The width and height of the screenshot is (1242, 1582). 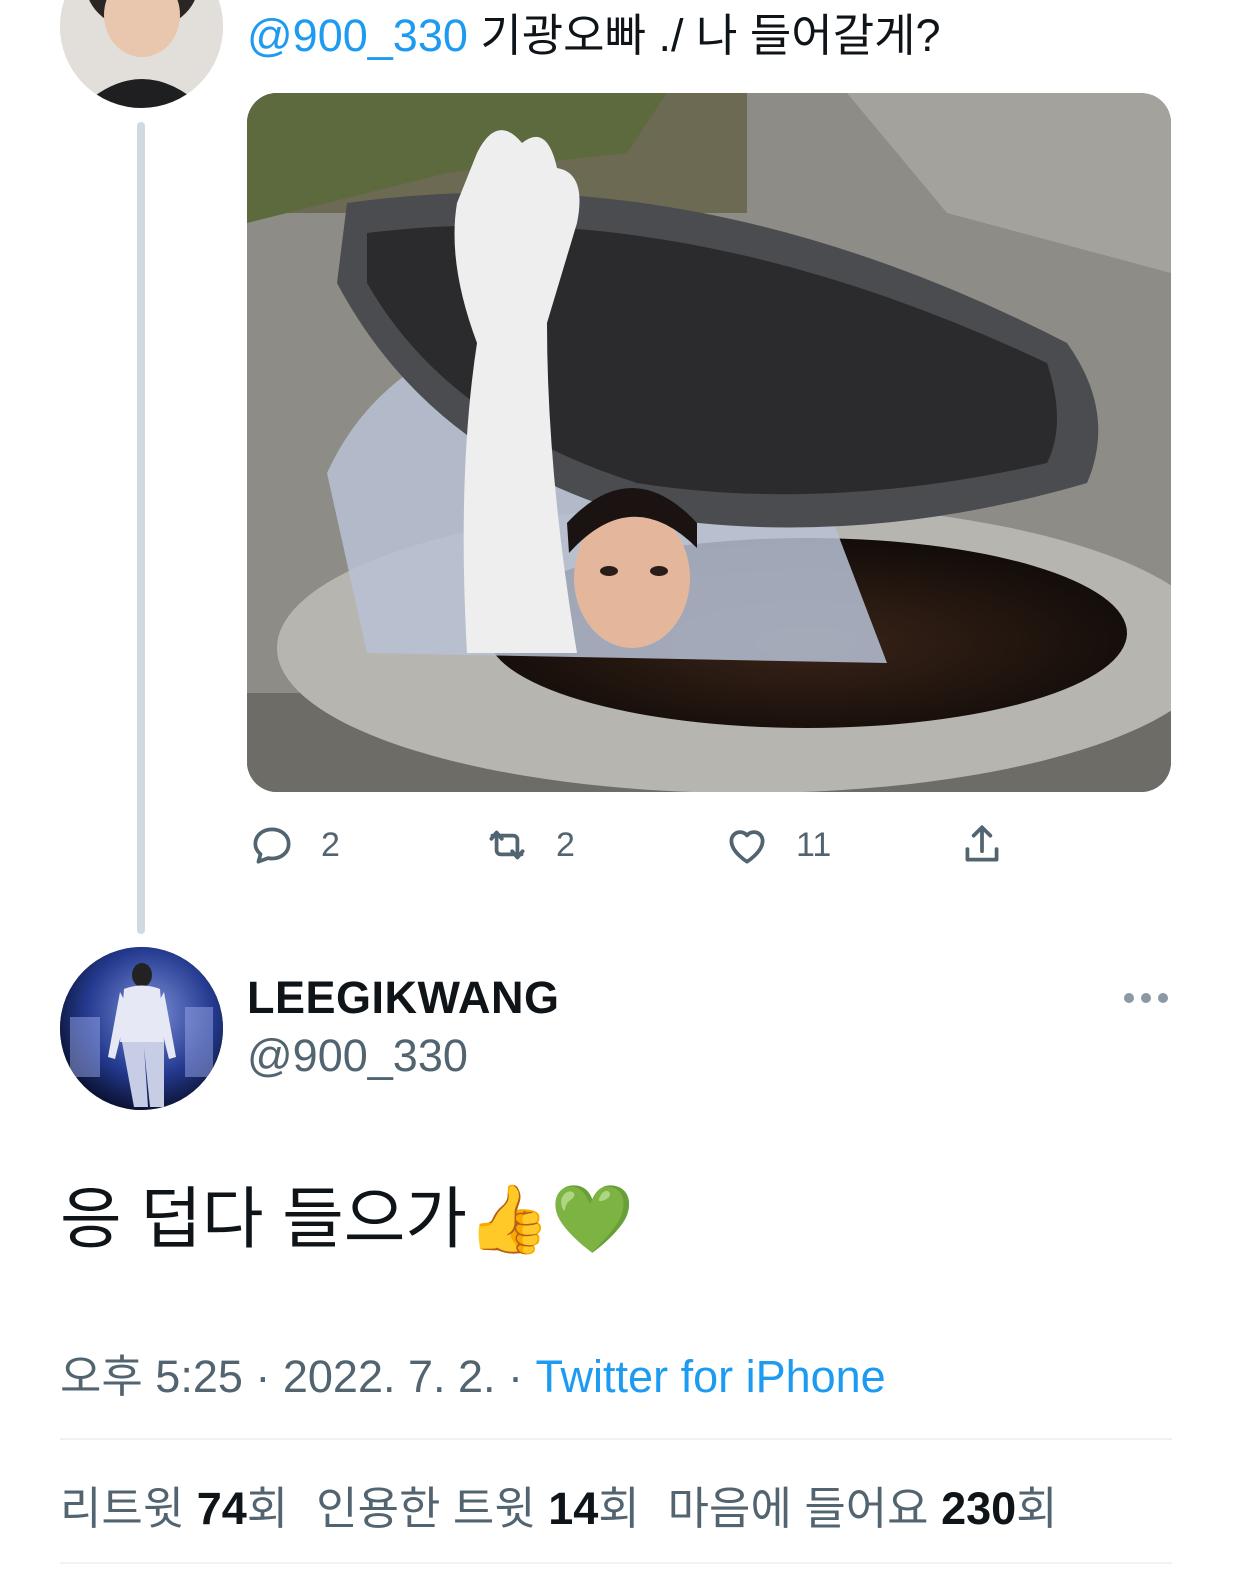 What do you see at coordinates (128, 1508) in the screenshot?
I see `retweets-label: 리트윗` at bounding box center [128, 1508].